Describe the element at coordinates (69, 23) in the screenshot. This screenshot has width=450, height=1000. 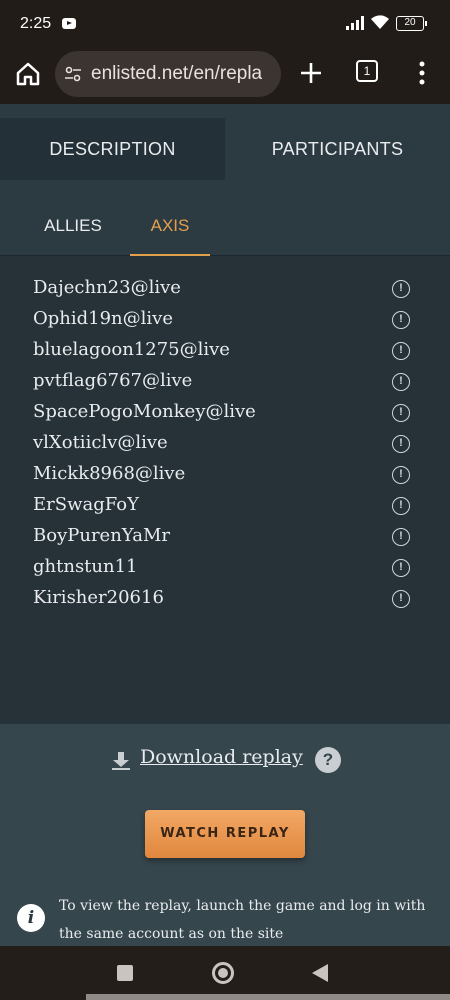
I see `youtube-icon` at that location.